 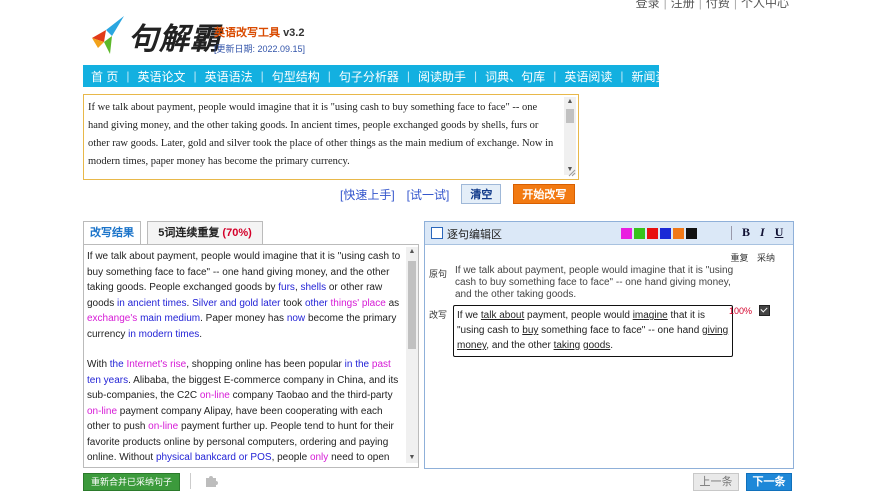 I want to click on format-toolbar: B I U, so click(x=757, y=232).